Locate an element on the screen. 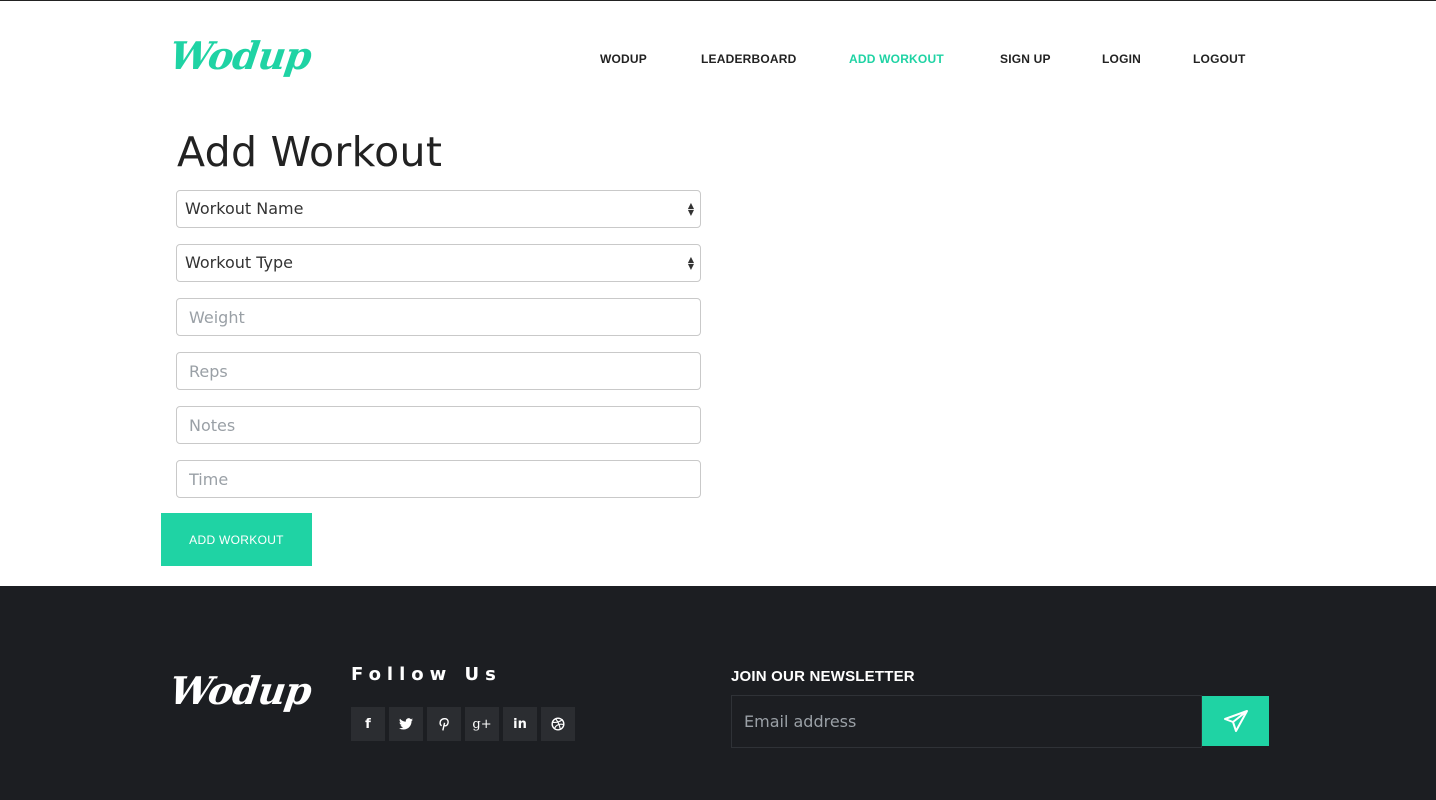 Image resolution: width=1436 pixels, height=800 pixels. notes-input is located at coordinates (438, 425).